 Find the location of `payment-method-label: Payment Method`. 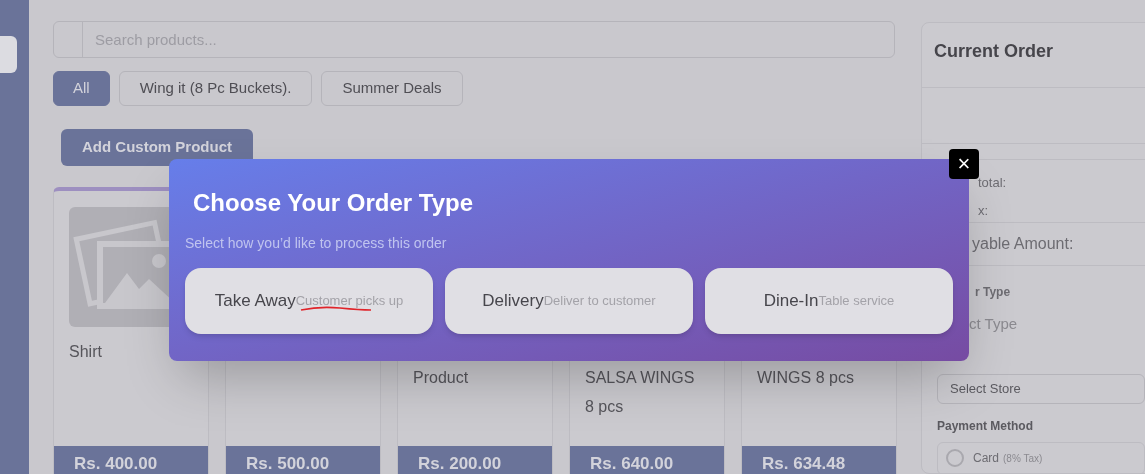

payment-method-label: Payment Method is located at coordinates (985, 426).